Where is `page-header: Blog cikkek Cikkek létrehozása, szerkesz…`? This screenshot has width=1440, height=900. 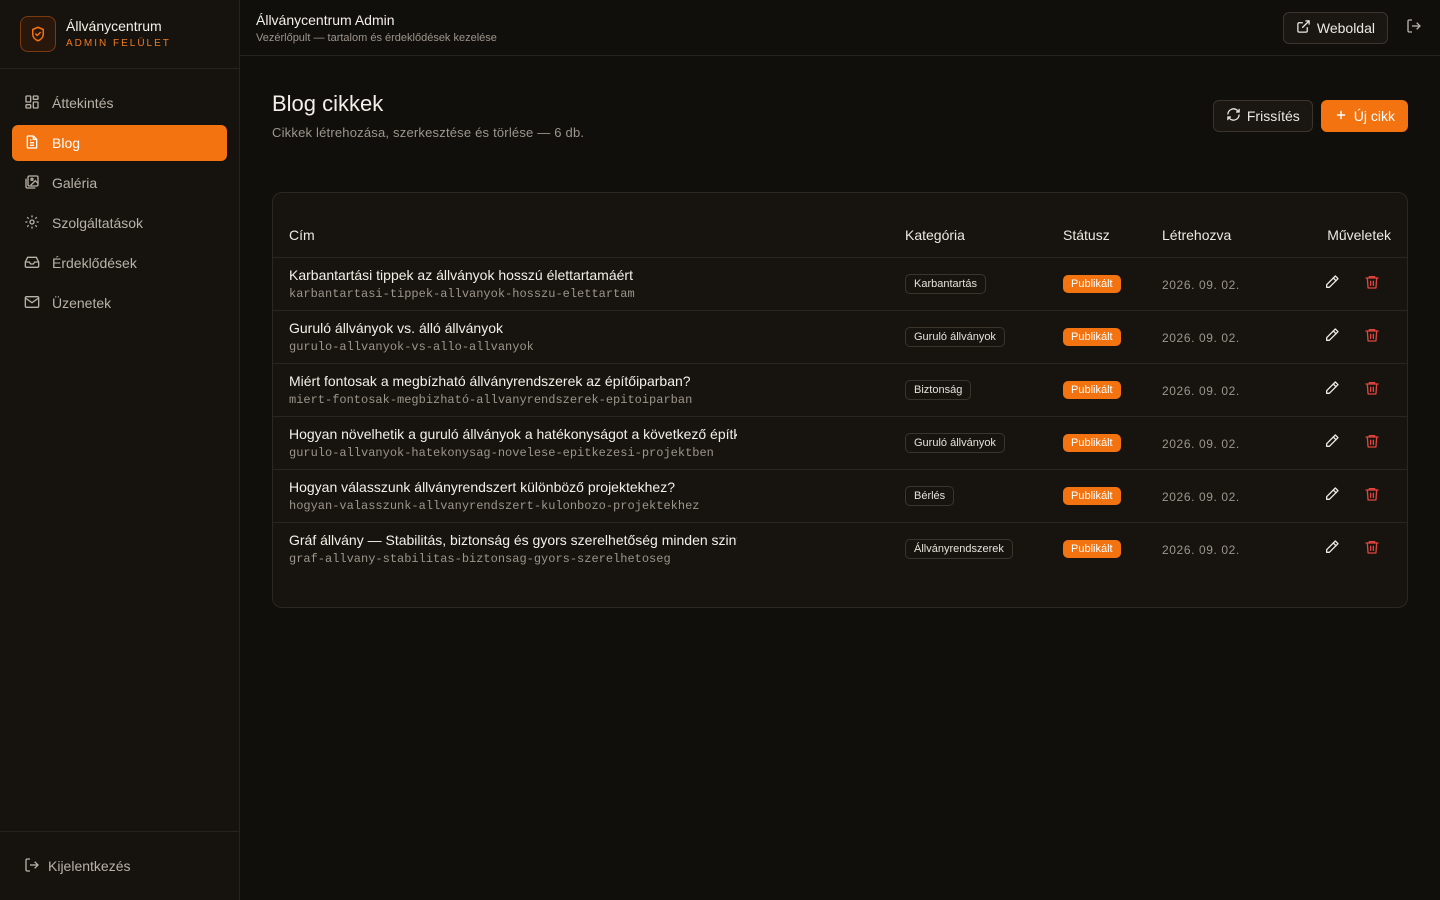 page-header: Blog cikkek Cikkek létrehozása, szerkesz… is located at coordinates (840, 130).